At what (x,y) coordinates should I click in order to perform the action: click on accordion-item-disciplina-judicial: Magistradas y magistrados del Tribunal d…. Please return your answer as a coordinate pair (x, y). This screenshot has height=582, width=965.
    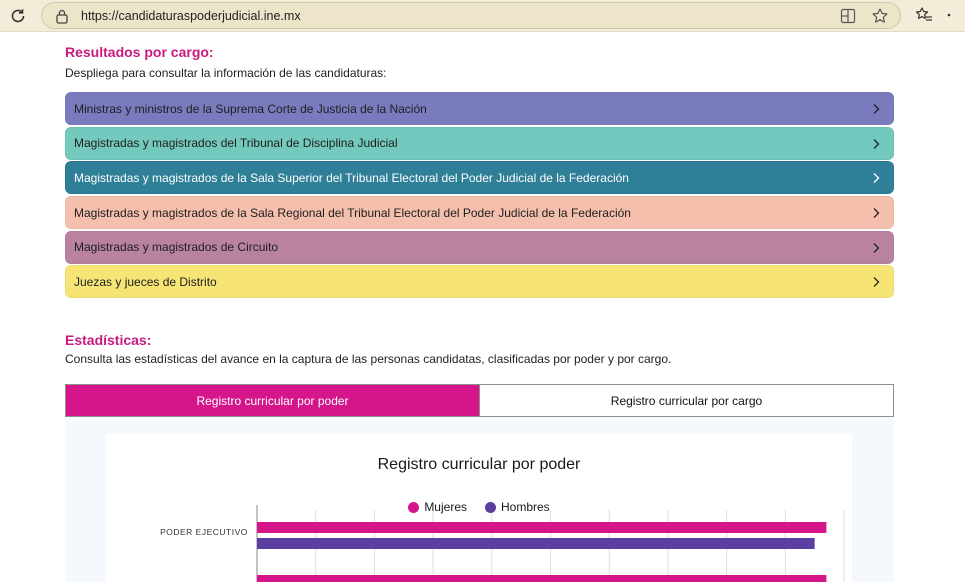
    Looking at the image, I should click on (479, 143).